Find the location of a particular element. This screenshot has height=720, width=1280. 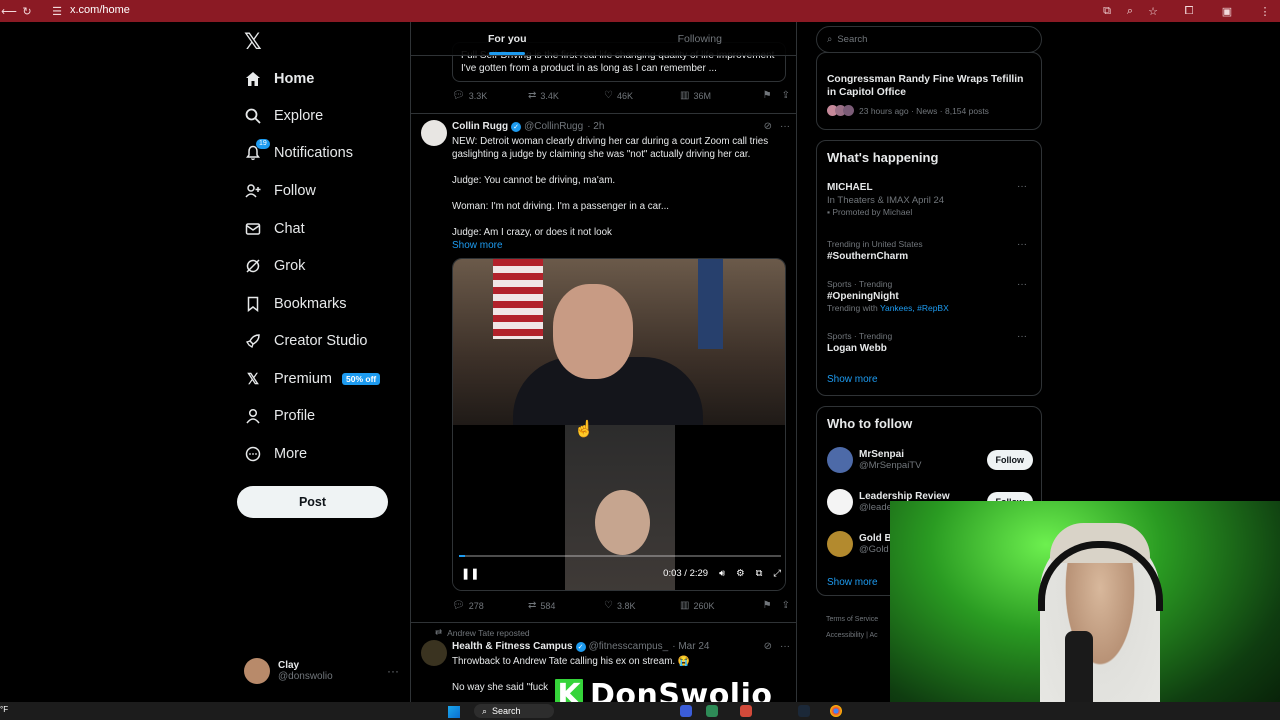

weather-widget: °F is located at coordinates (4, 709).